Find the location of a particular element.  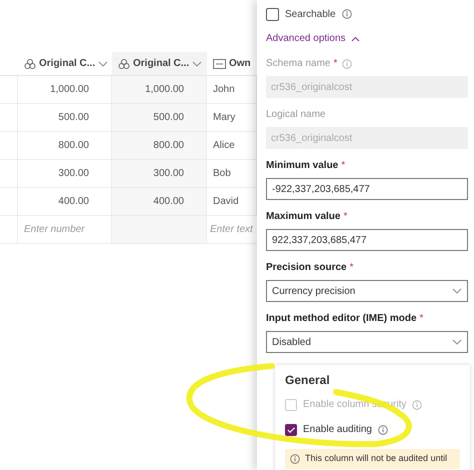

table-cell: 400.00 is located at coordinates (159, 201).